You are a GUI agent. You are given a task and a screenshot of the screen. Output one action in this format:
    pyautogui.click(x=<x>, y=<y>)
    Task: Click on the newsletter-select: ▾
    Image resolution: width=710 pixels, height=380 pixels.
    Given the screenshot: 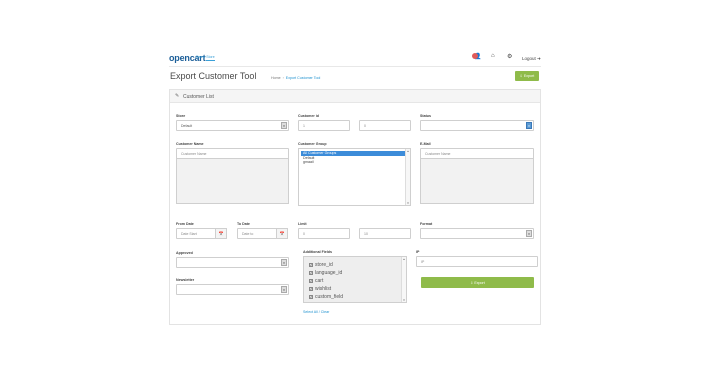 What is the action you would take?
    pyautogui.click(x=232, y=289)
    